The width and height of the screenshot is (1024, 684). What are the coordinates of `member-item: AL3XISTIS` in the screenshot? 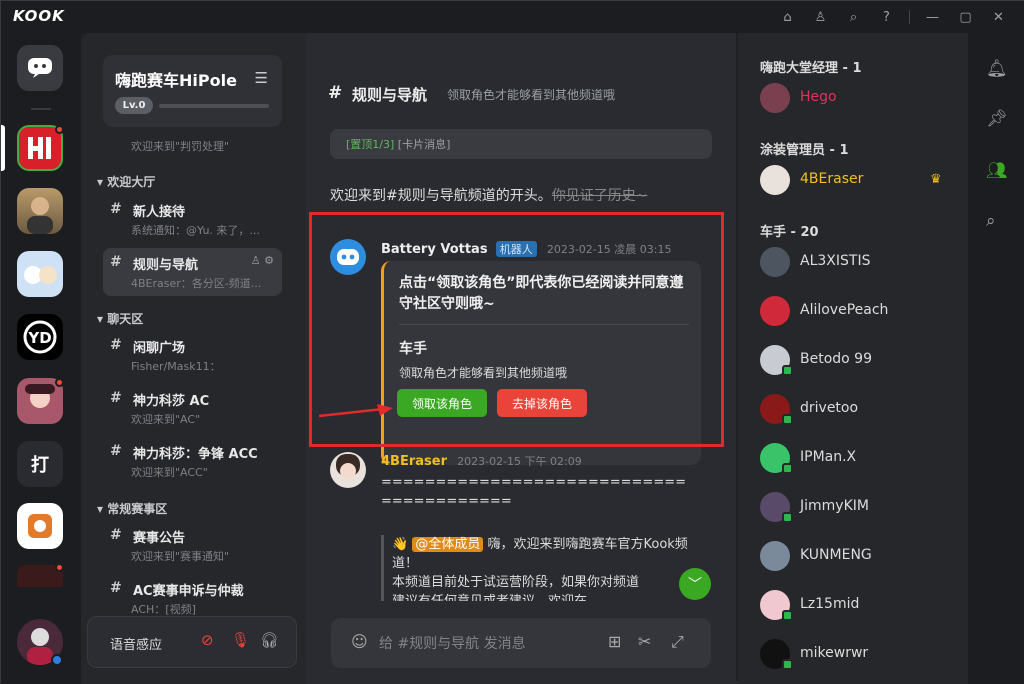 It's located at (860, 264).